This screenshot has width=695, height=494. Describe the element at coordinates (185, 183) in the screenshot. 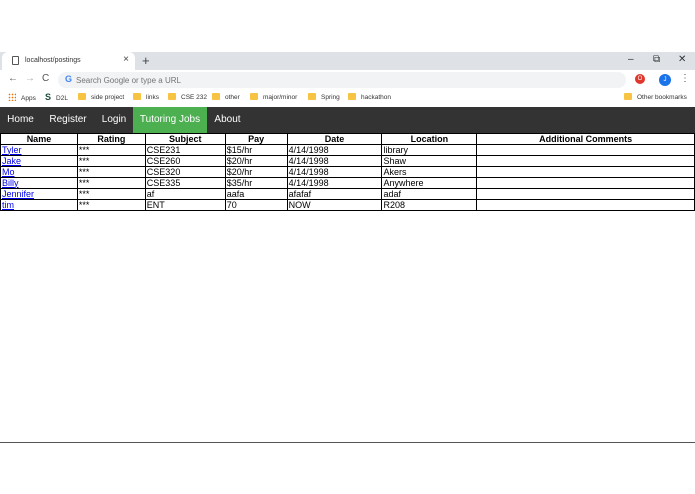

I see `cell-subject: CSE335` at that location.